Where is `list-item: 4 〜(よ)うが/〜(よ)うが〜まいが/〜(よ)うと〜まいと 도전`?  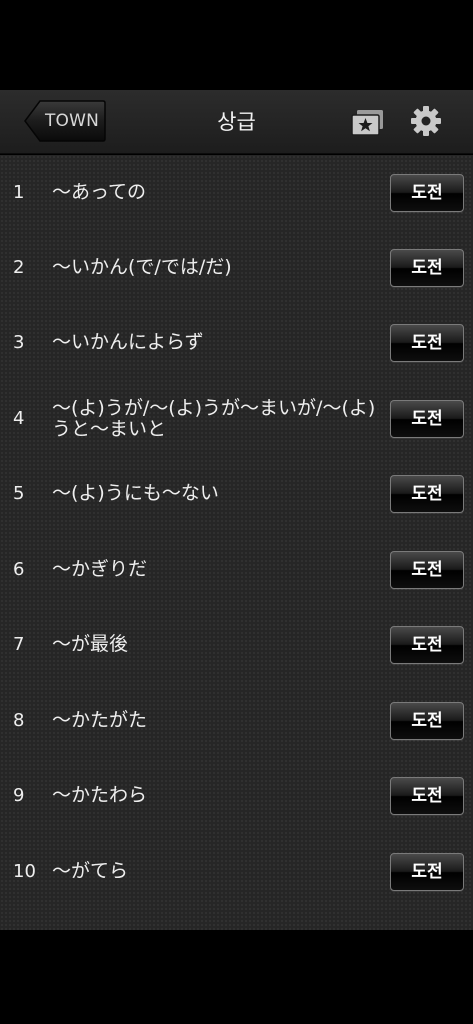
list-item: 4 〜(よ)うが/〜(よ)うが〜まいが/〜(よ)うと〜まいと 도전 is located at coordinates (236, 418).